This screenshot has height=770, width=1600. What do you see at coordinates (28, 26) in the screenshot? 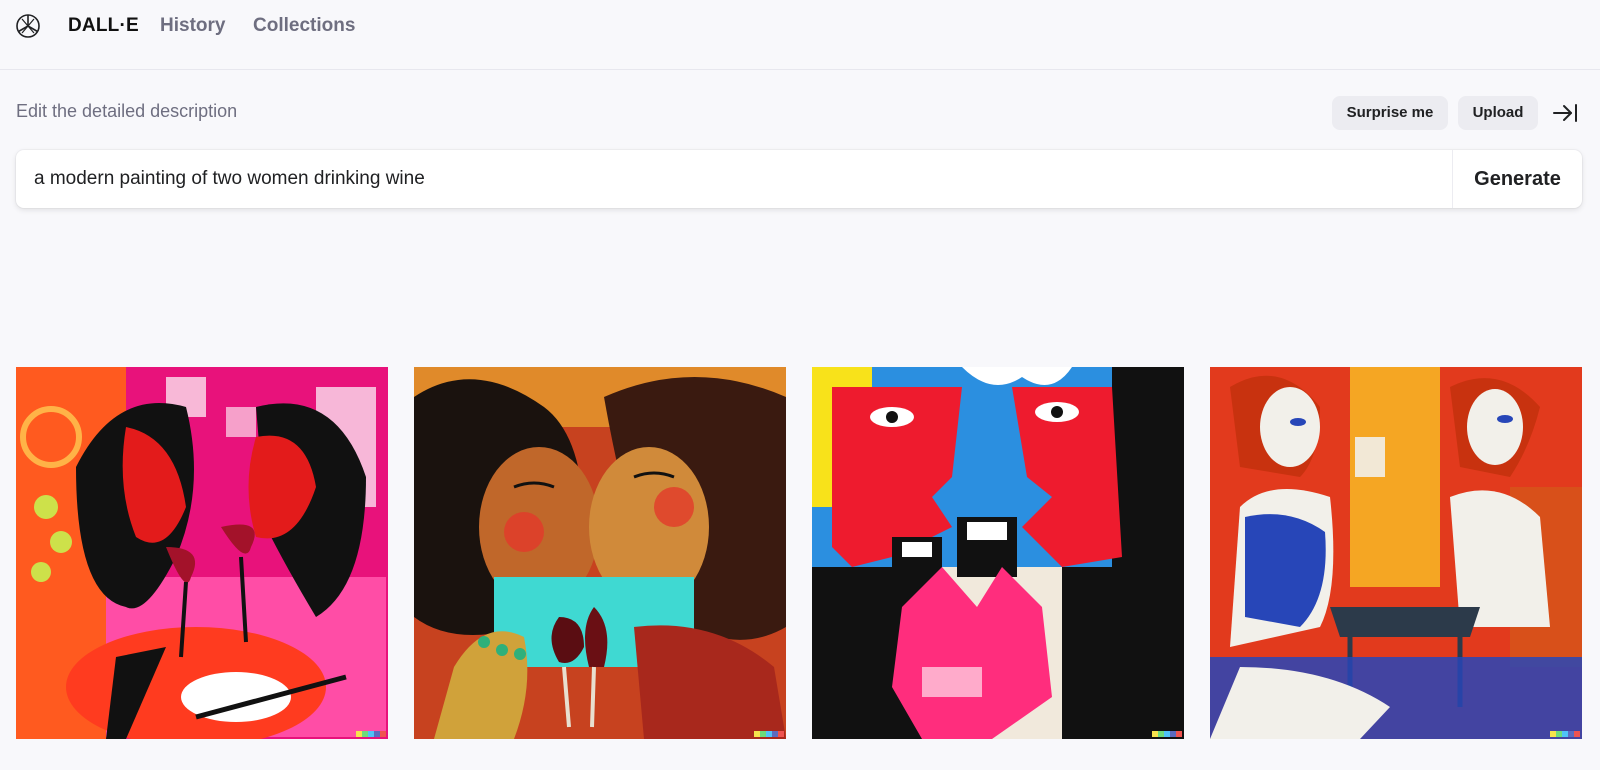
I see `openai-logo-icon` at bounding box center [28, 26].